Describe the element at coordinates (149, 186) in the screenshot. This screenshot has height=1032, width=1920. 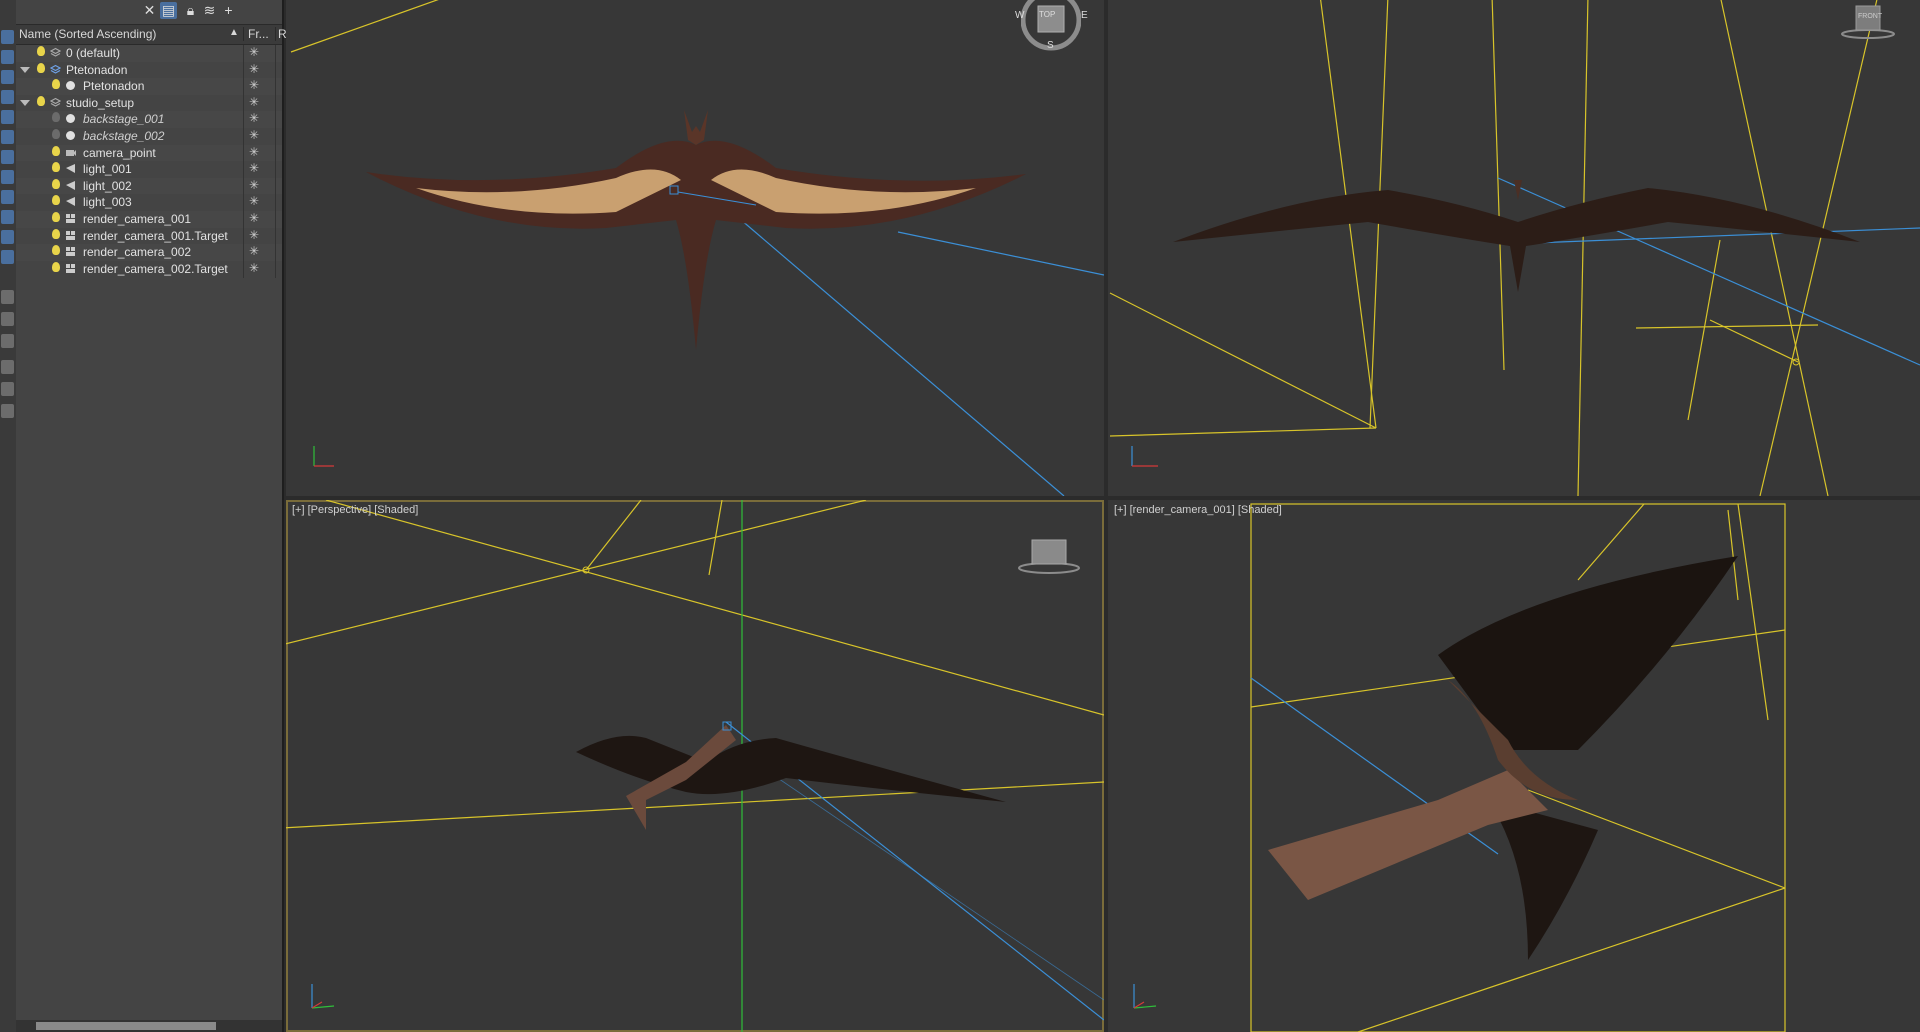
I see `list-item: light_002 ✳` at that location.